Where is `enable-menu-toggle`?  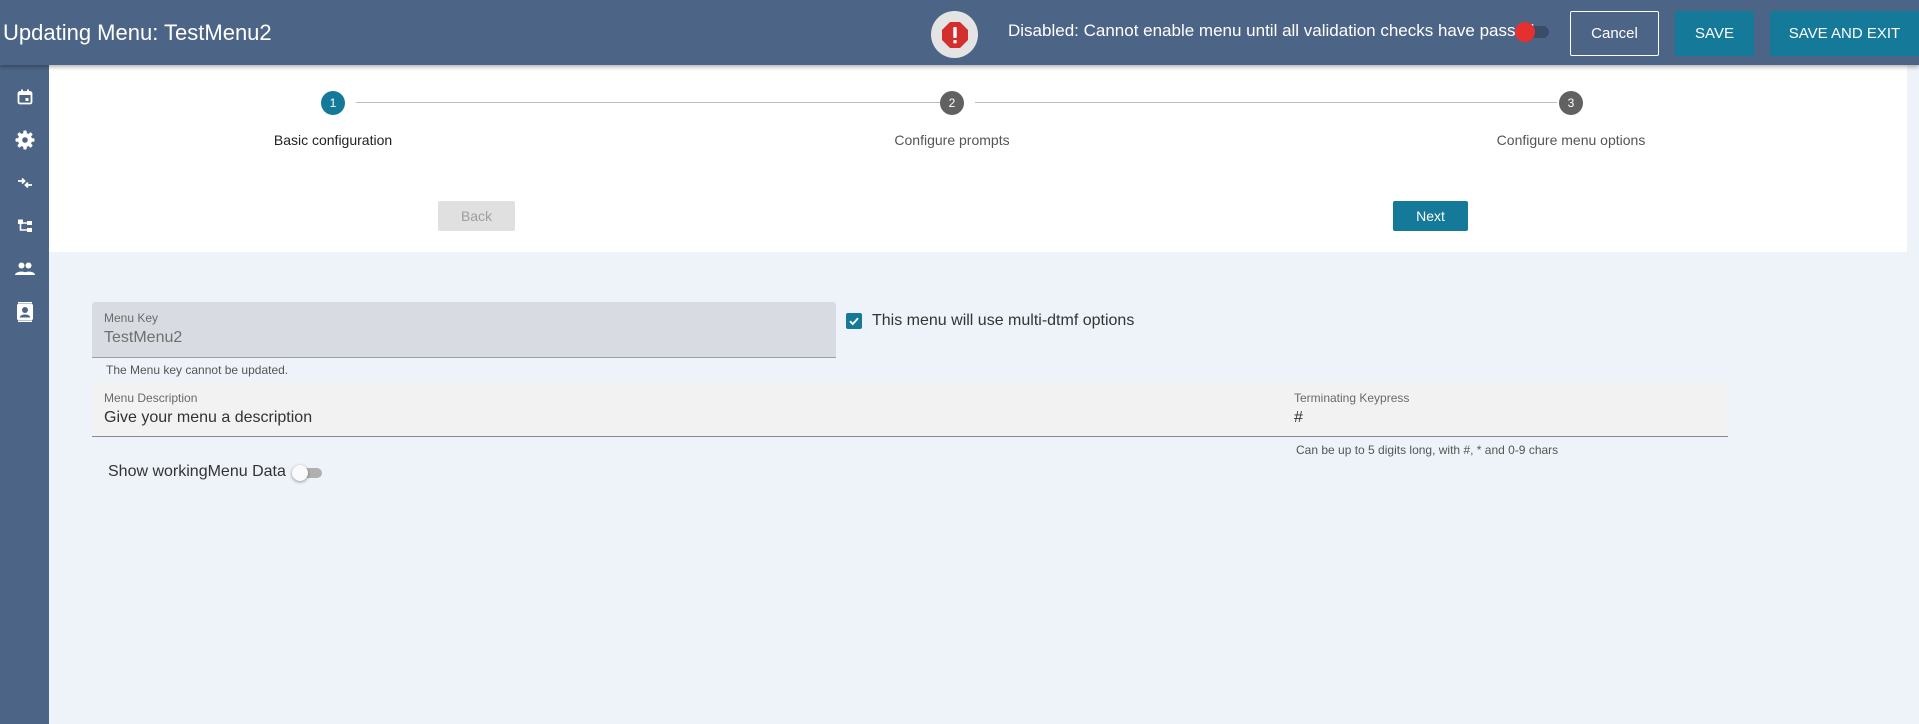 enable-menu-toggle is located at coordinates (1533, 32).